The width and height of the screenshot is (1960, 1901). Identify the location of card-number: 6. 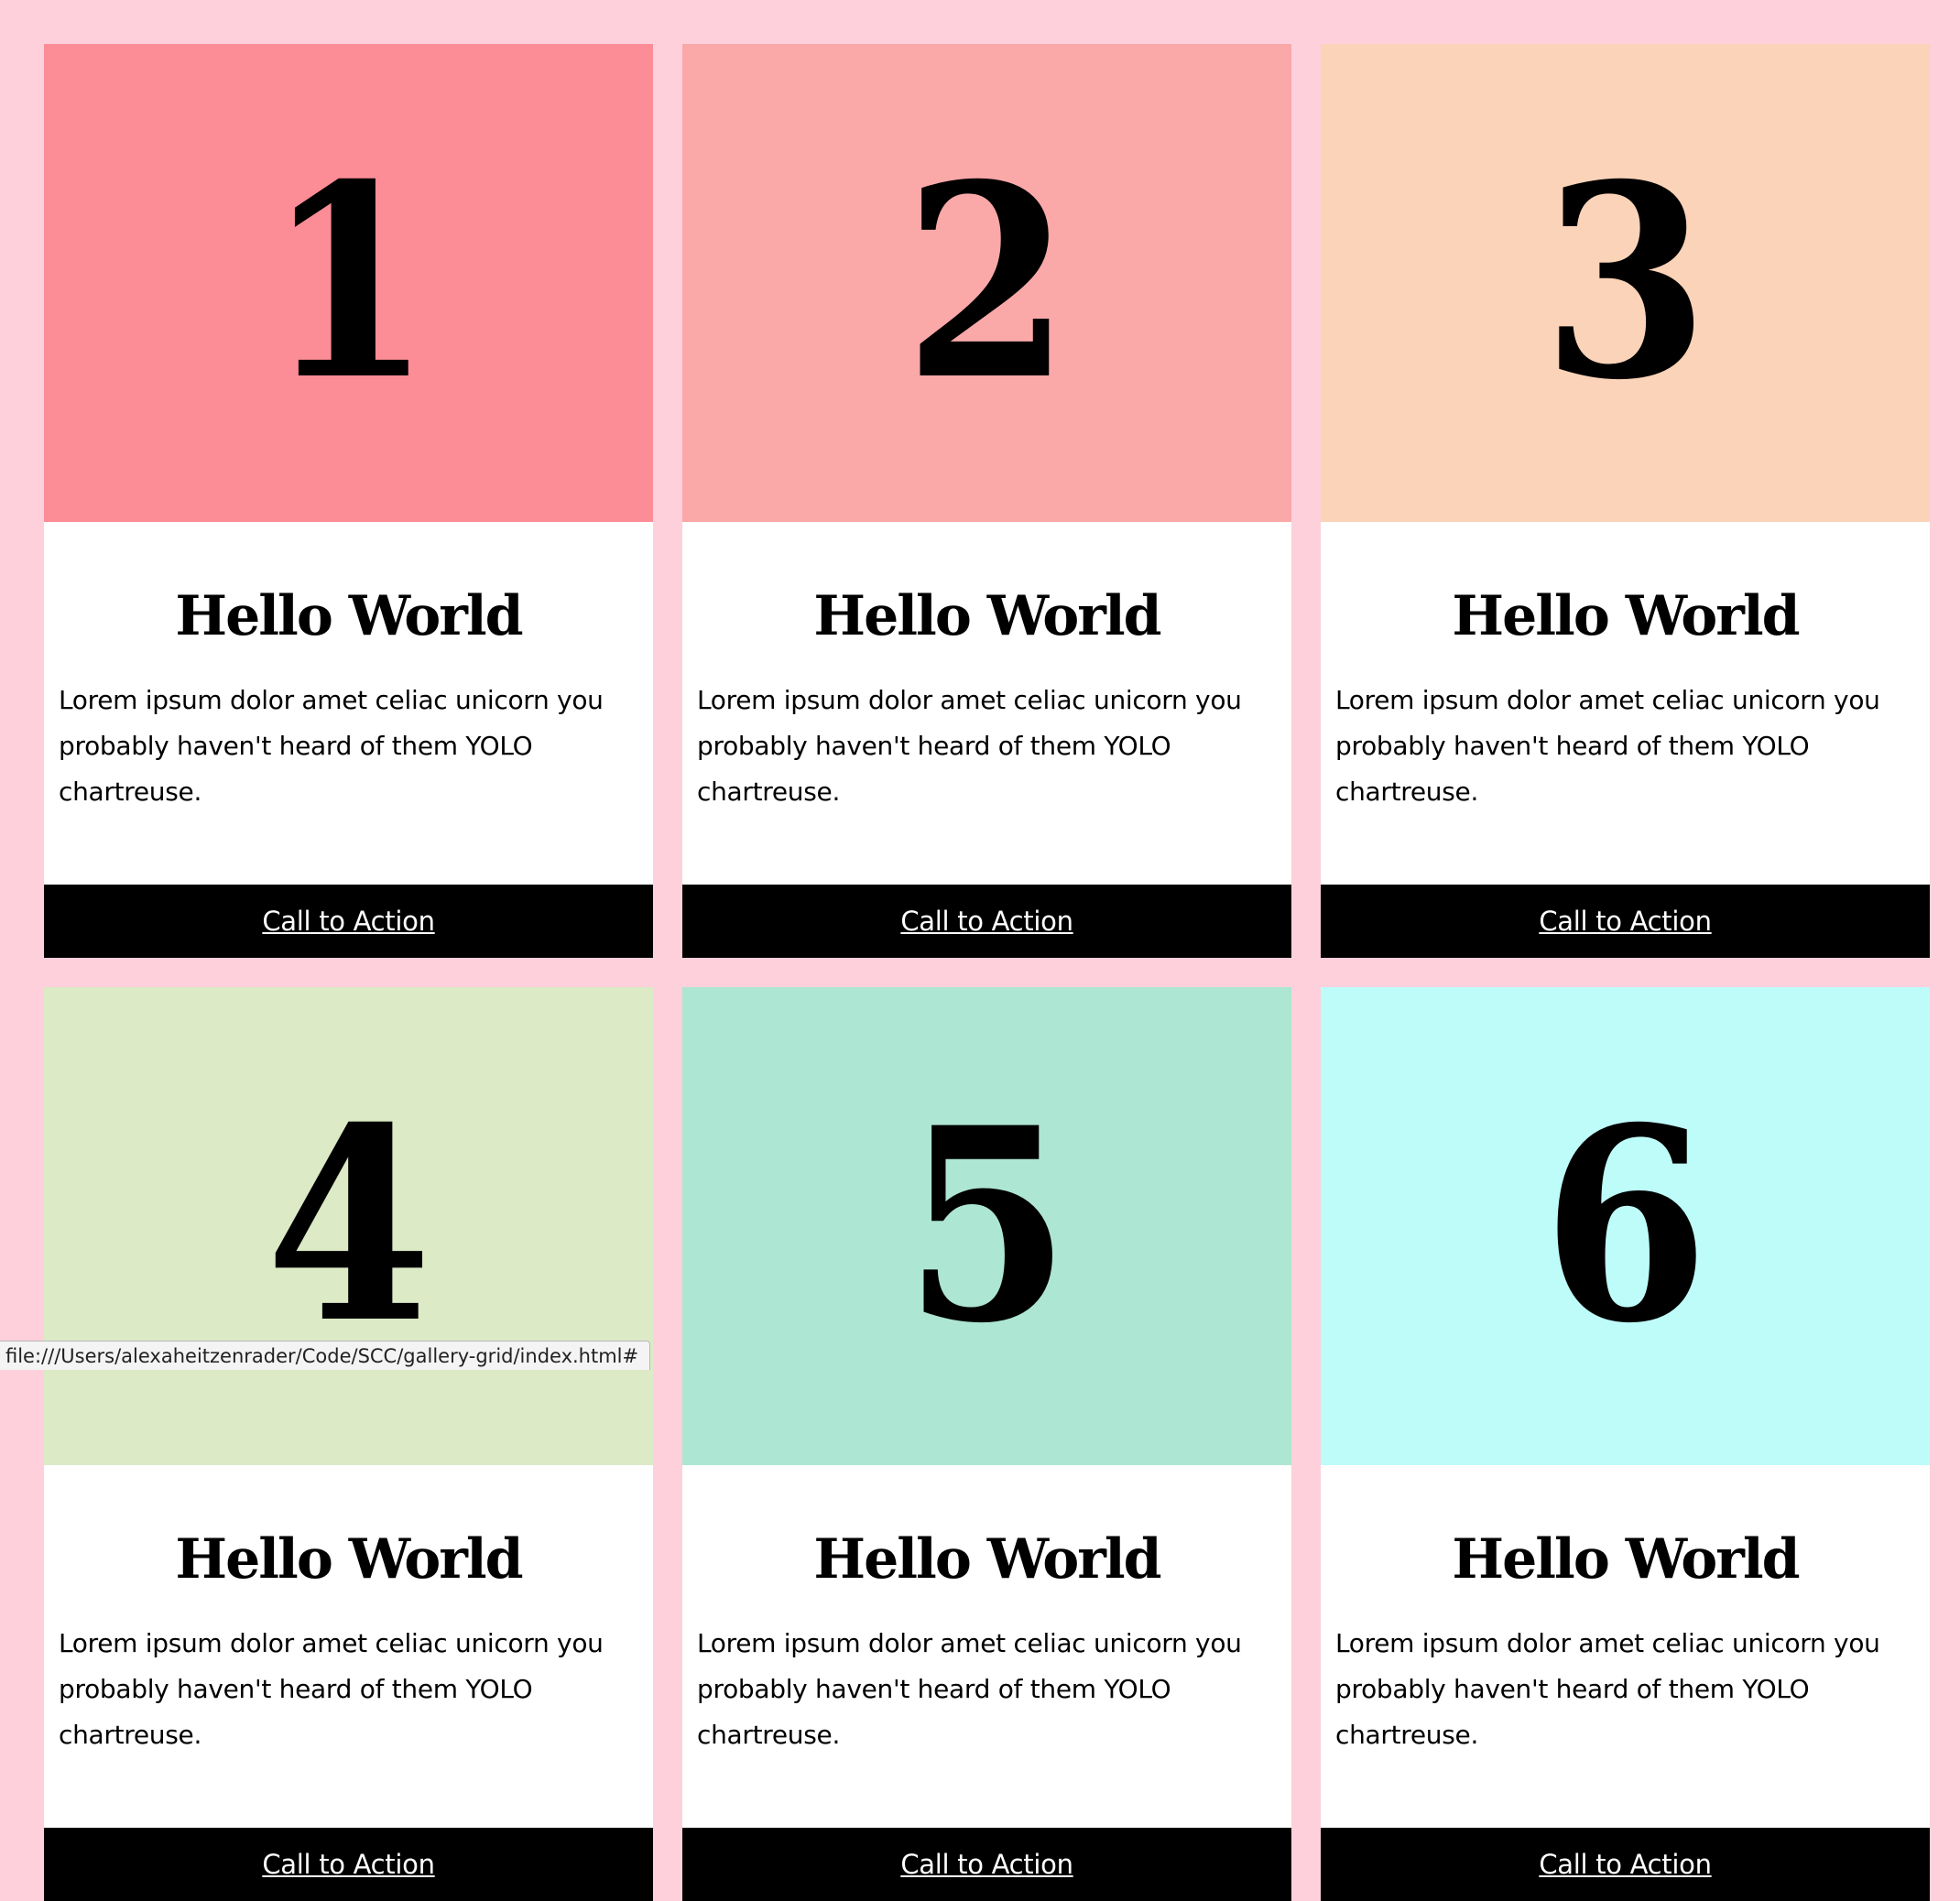
(1625, 1226).